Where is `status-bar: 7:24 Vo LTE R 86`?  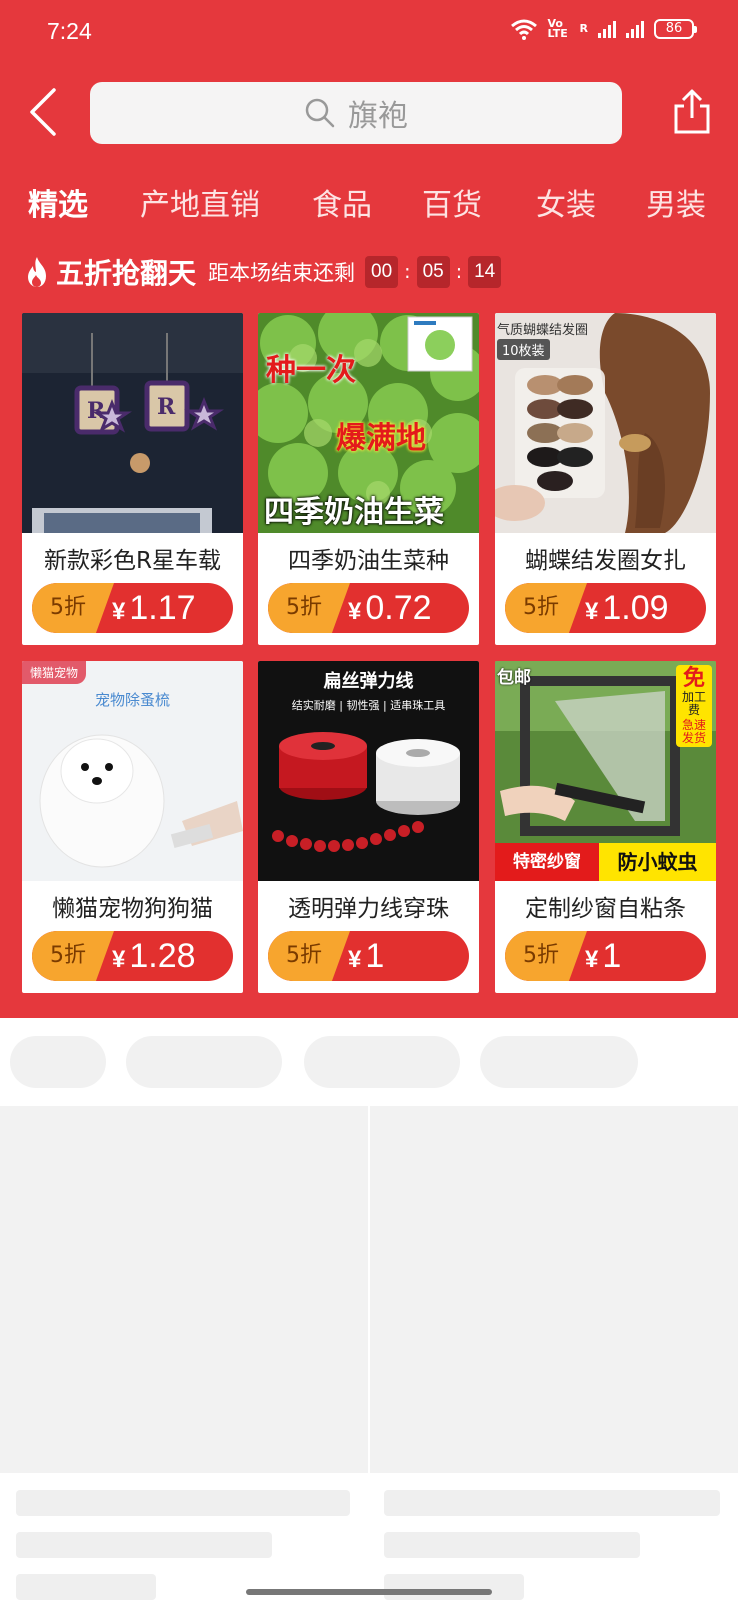 status-bar: 7:24 Vo LTE R 86 is located at coordinates (369, 32).